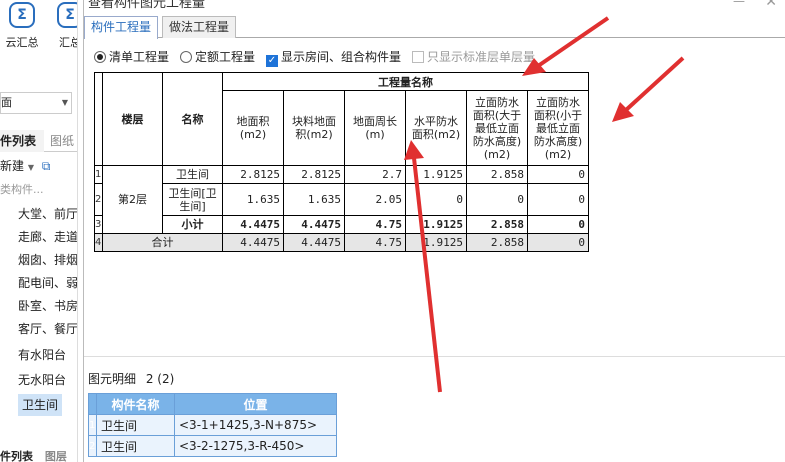 The height and width of the screenshot is (462, 785). I want to click on minimize-icon: —, so click(739, 4).